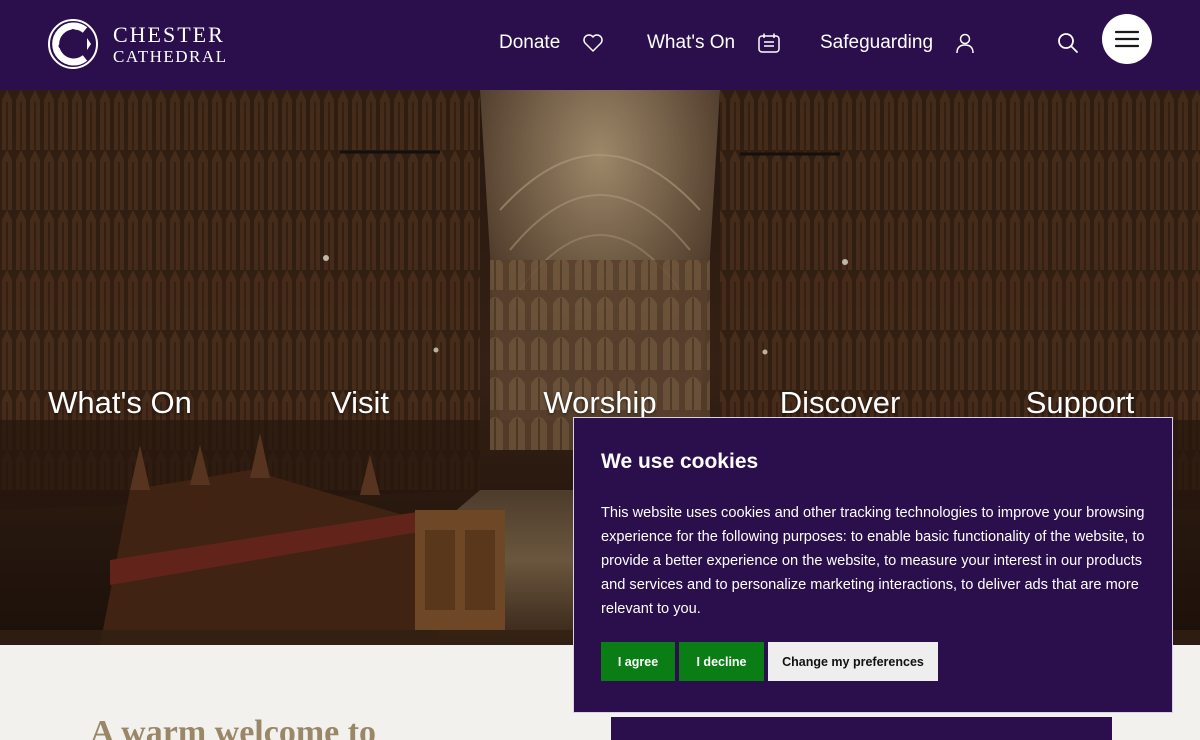 Image resolution: width=1200 pixels, height=740 pixels. Describe the element at coordinates (680, 461) in the screenshot. I see `cookie-title: We use cookies` at that location.